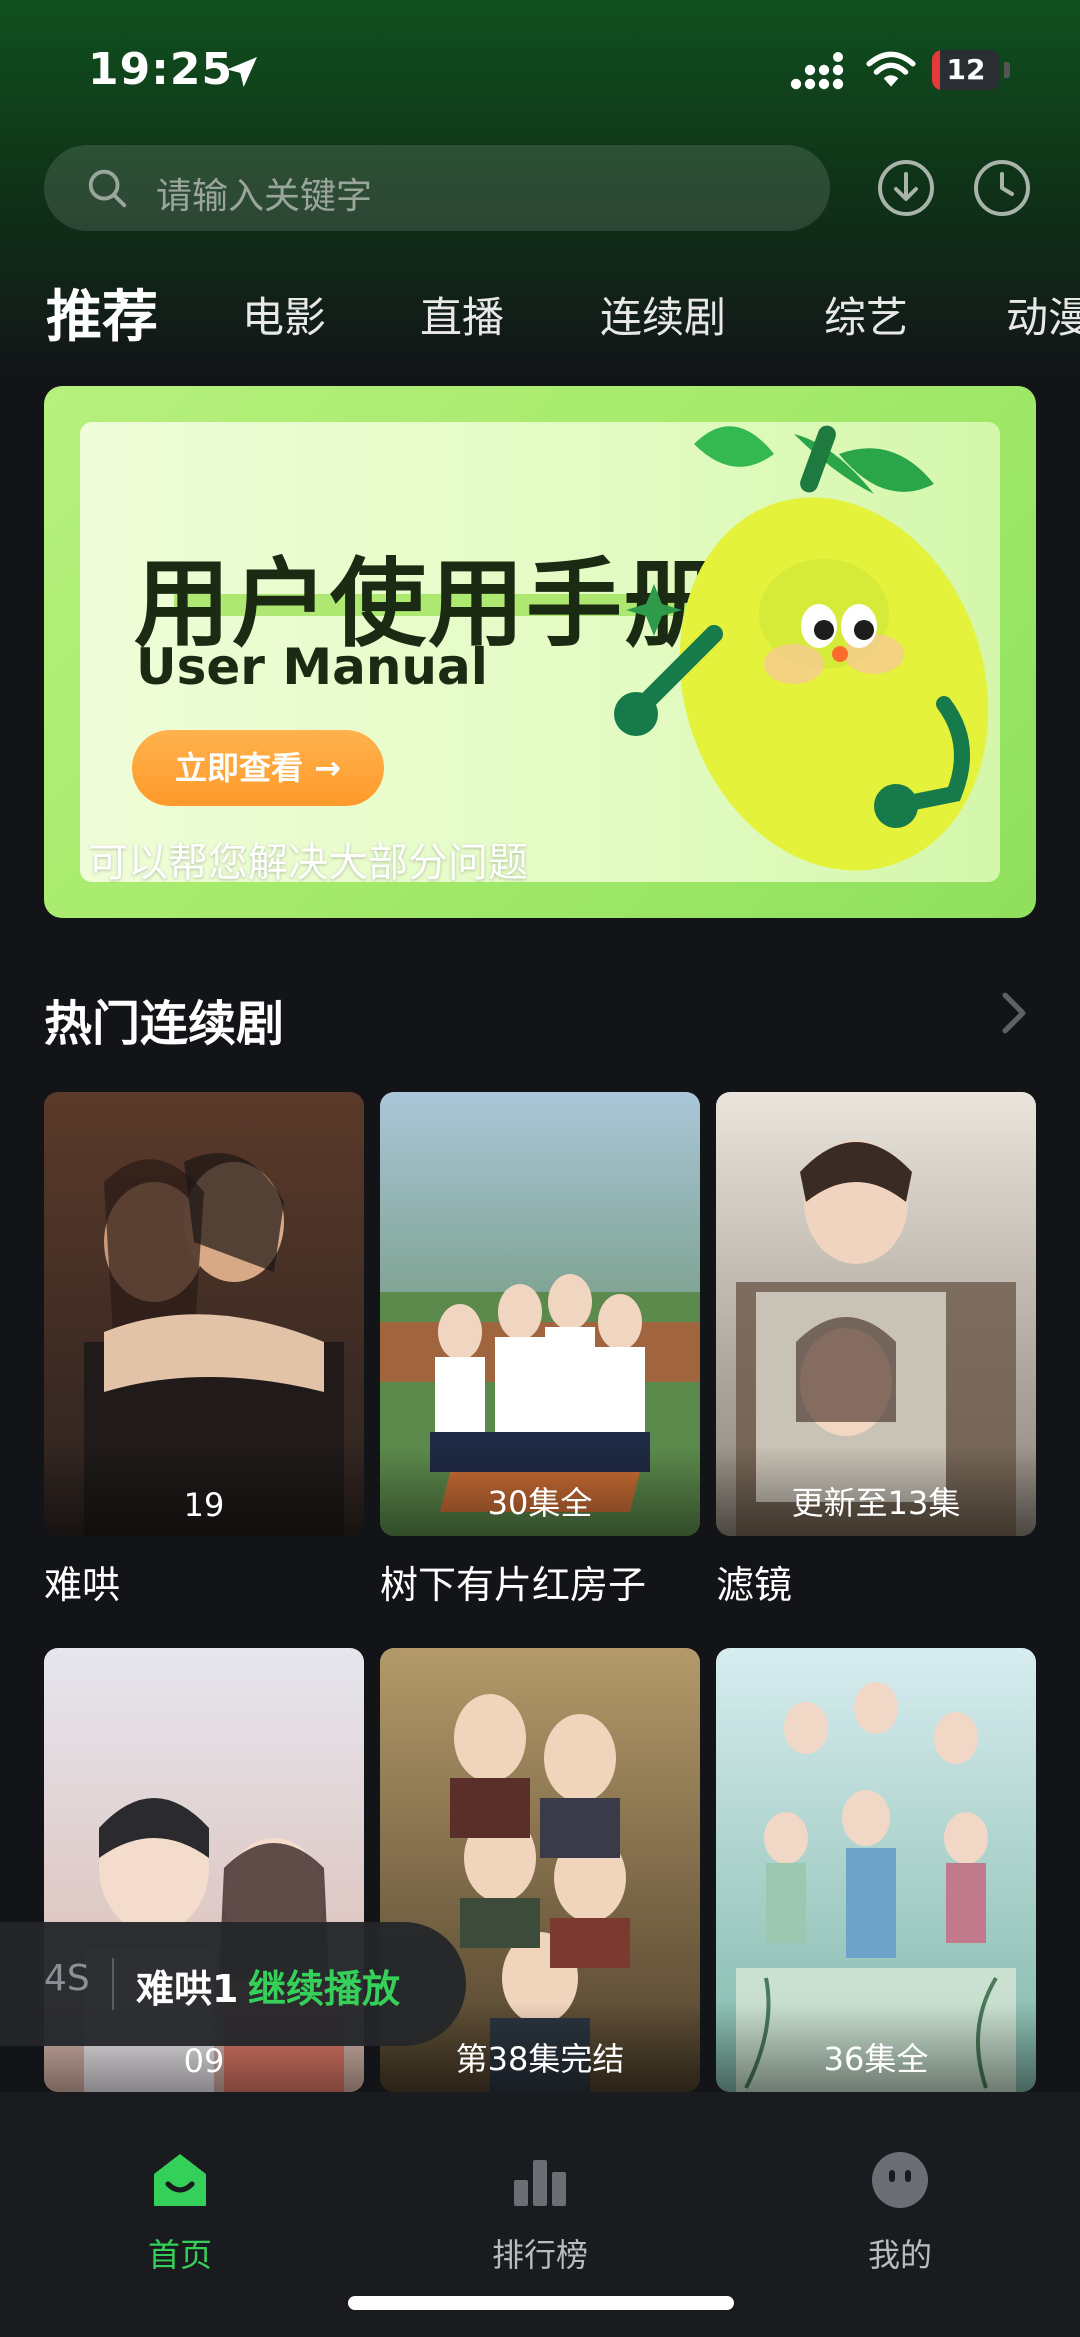 The width and height of the screenshot is (1080, 2337). What do you see at coordinates (513, 1585) in the screenshot?
I see `show-title: 树下有片红房子` at bounding box center [513, 1585].